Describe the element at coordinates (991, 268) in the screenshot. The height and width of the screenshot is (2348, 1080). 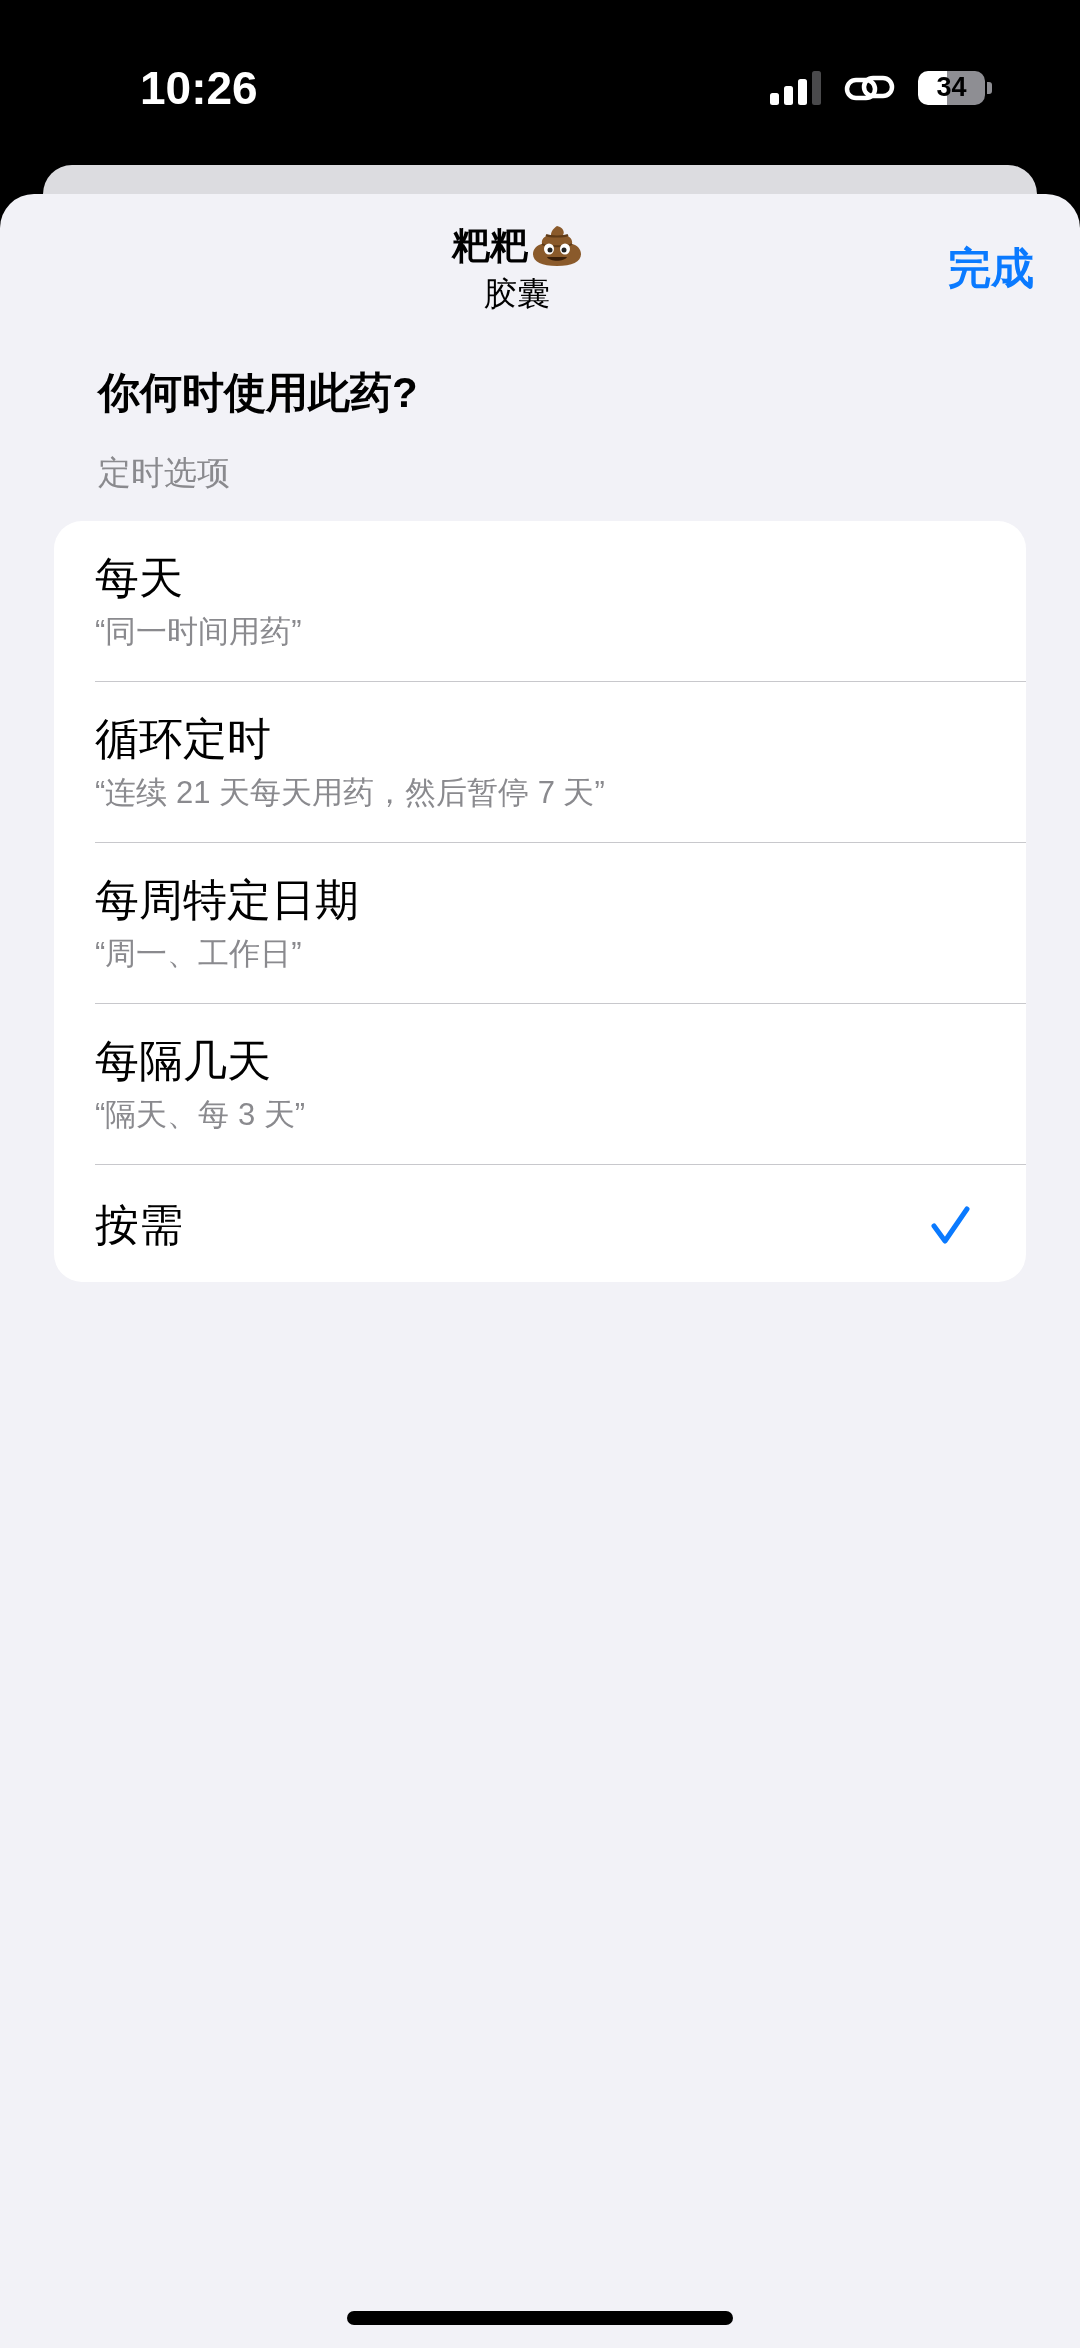
I see `done-button: 完成` at that location.